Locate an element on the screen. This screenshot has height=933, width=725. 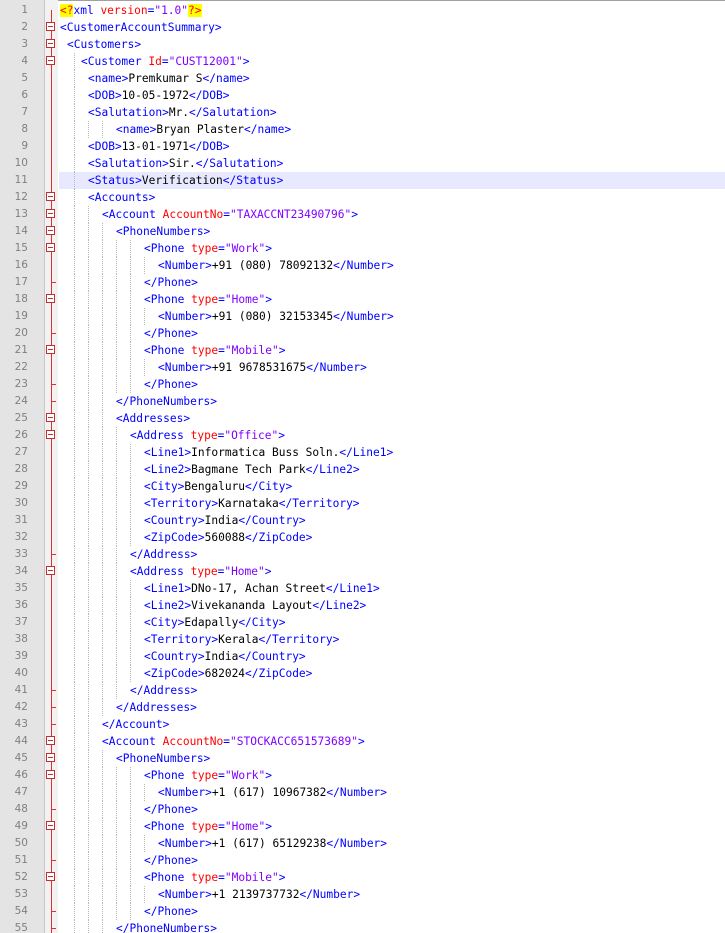
code-line: 52 <Phone type="Mobile"> is located at coordinates (362, 877).